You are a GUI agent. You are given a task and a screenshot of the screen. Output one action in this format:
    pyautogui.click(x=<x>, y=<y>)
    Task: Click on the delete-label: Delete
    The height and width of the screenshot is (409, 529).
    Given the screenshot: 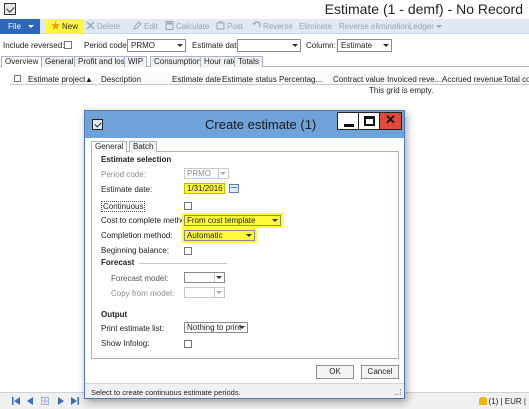 What is the action you would take?
    pyautogui.click(x=109, y=26)
    